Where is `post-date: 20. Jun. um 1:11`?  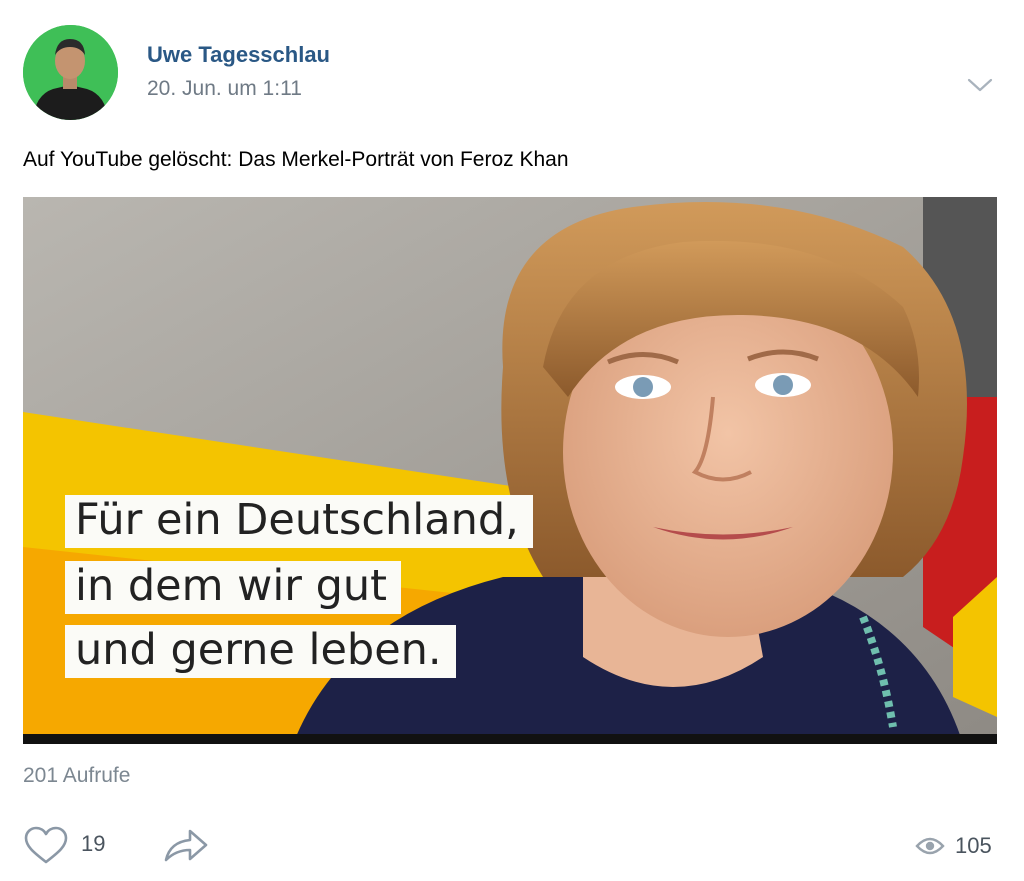 post-date: 20. Jun. um 1:11 is located at coordinates (224, 89).